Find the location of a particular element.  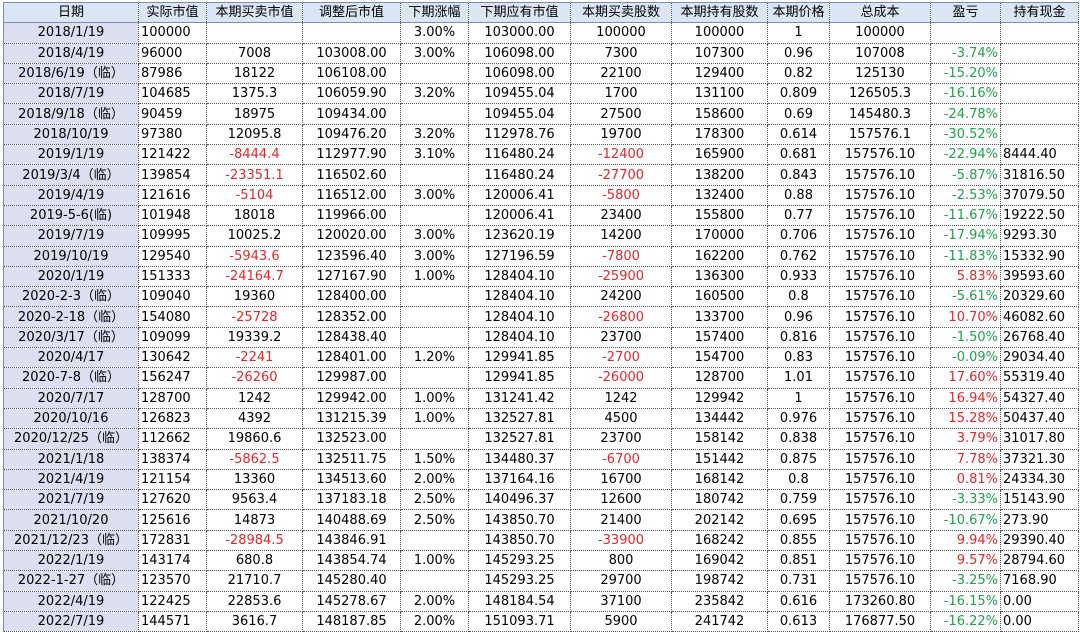

cell-actual-value: 143174 is located at coordinates (172, 561).